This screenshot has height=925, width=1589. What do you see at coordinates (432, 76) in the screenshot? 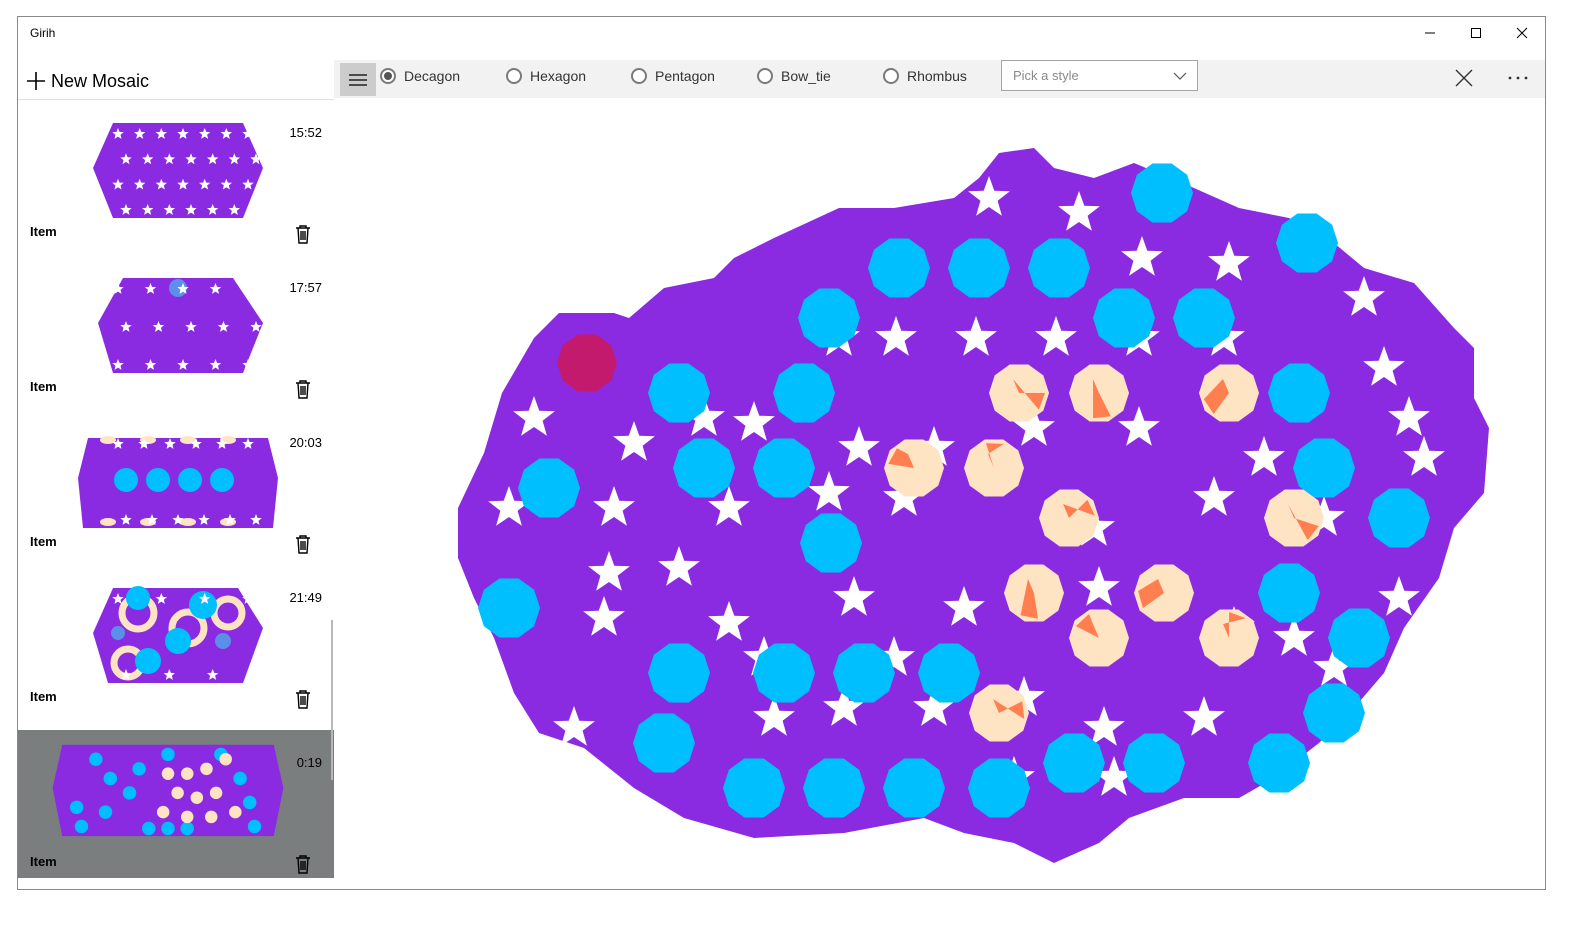
I see `radio-label: Decagon` at bounding box center [432, 76].